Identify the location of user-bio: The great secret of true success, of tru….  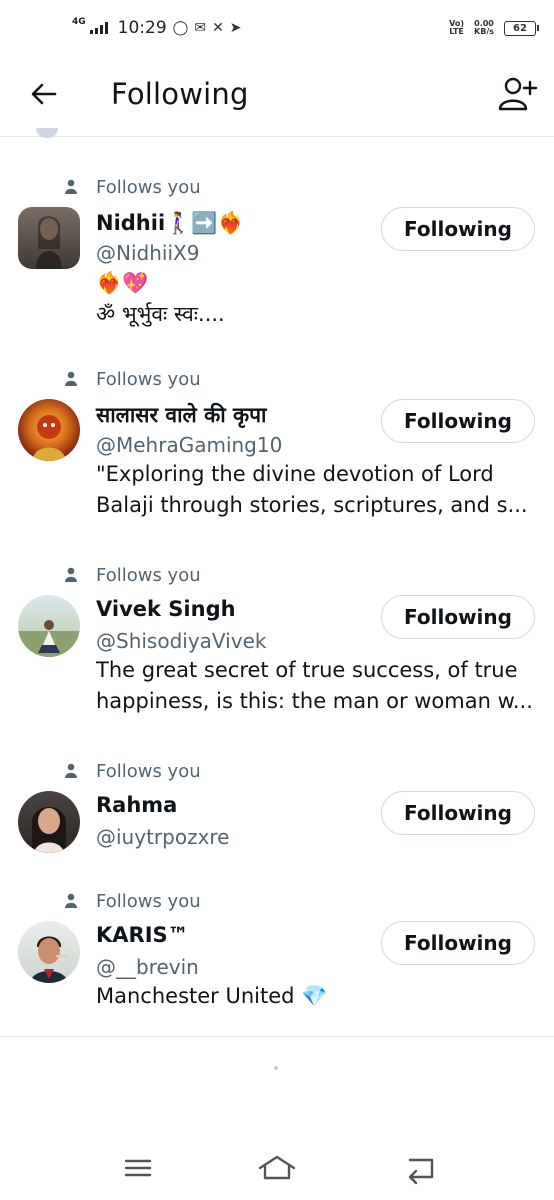
(314, 685).